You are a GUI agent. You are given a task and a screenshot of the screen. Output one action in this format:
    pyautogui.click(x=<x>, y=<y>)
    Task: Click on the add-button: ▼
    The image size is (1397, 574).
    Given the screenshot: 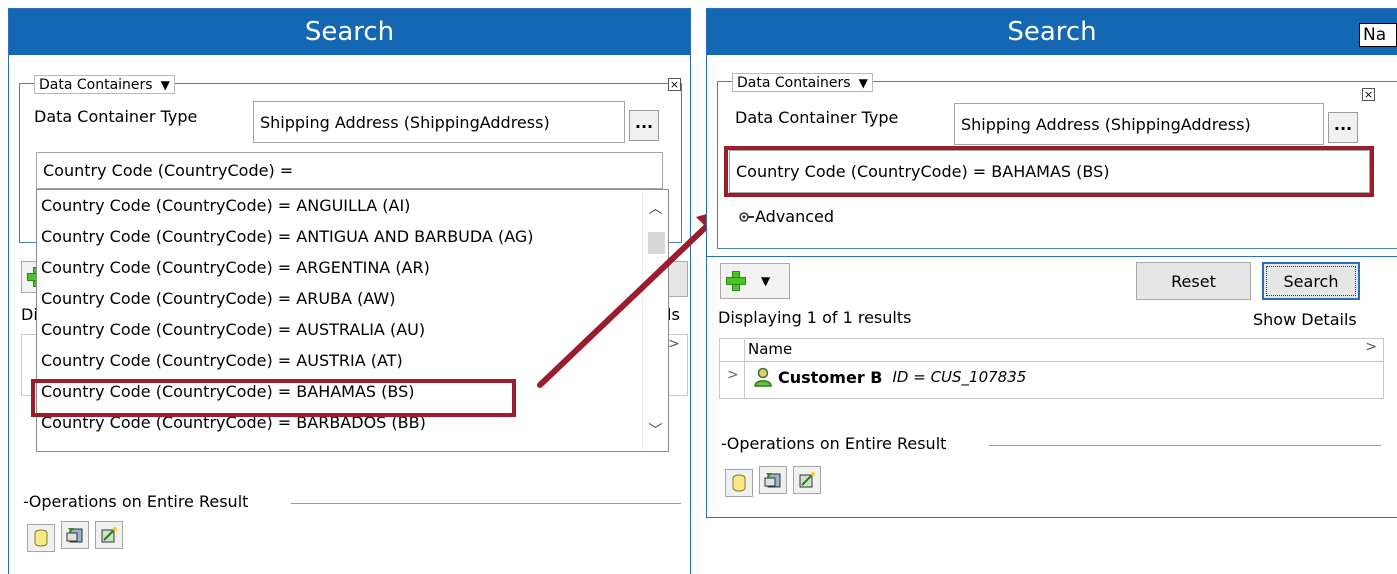 What is the action you would take?
    pyautogui.click(x=755, y=281)
    